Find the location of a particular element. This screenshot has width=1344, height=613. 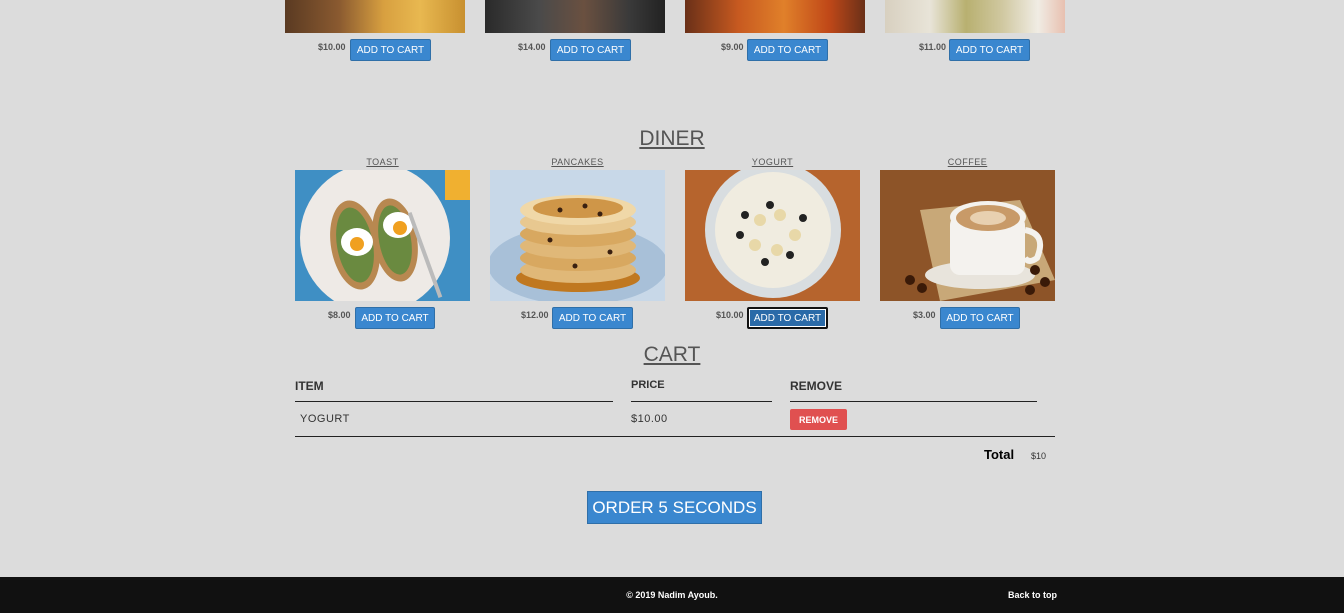

toast-name-link: TOAST is located at coordinates (382, 162).